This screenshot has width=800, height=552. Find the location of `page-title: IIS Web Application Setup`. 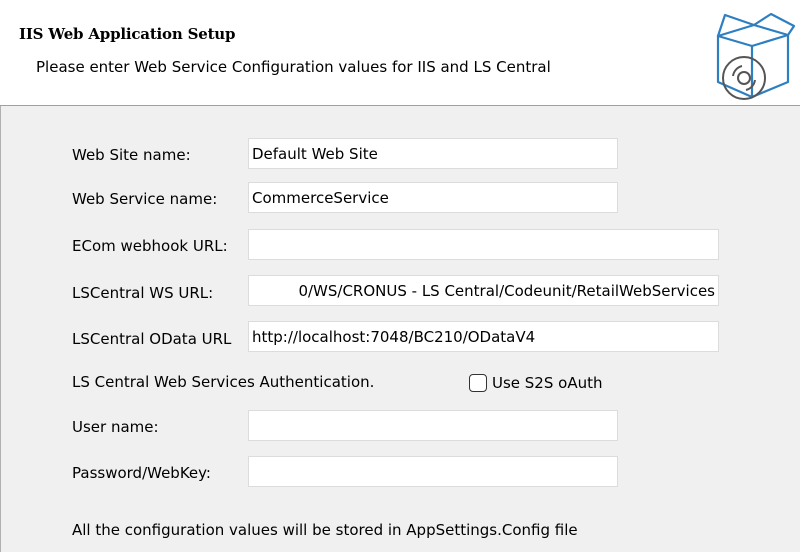

page-title: IIS Web Application Setup is located at coordinates (127, 34).